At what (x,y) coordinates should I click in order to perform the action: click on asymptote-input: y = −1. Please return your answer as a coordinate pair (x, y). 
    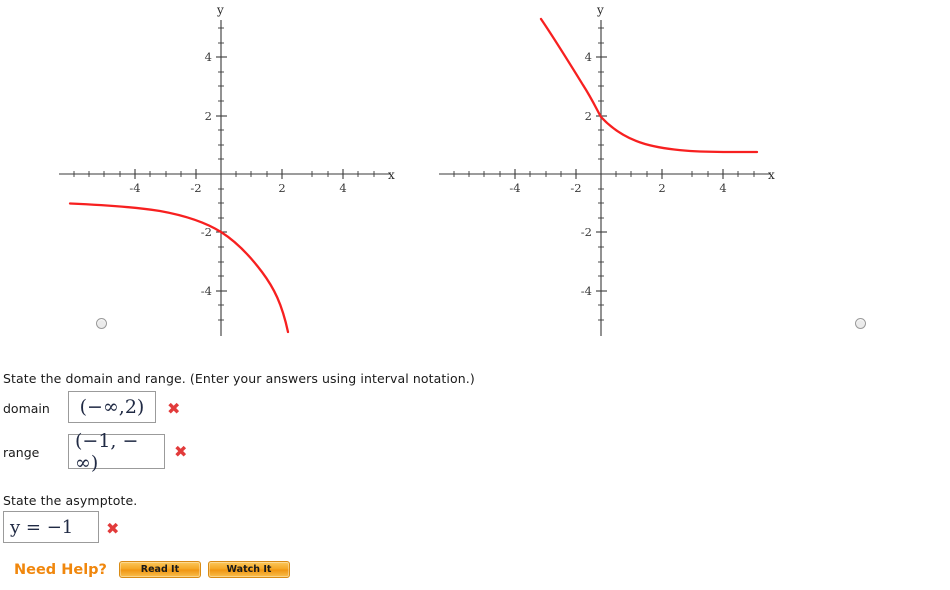
    Looking at the image, I should click on (51, 527).